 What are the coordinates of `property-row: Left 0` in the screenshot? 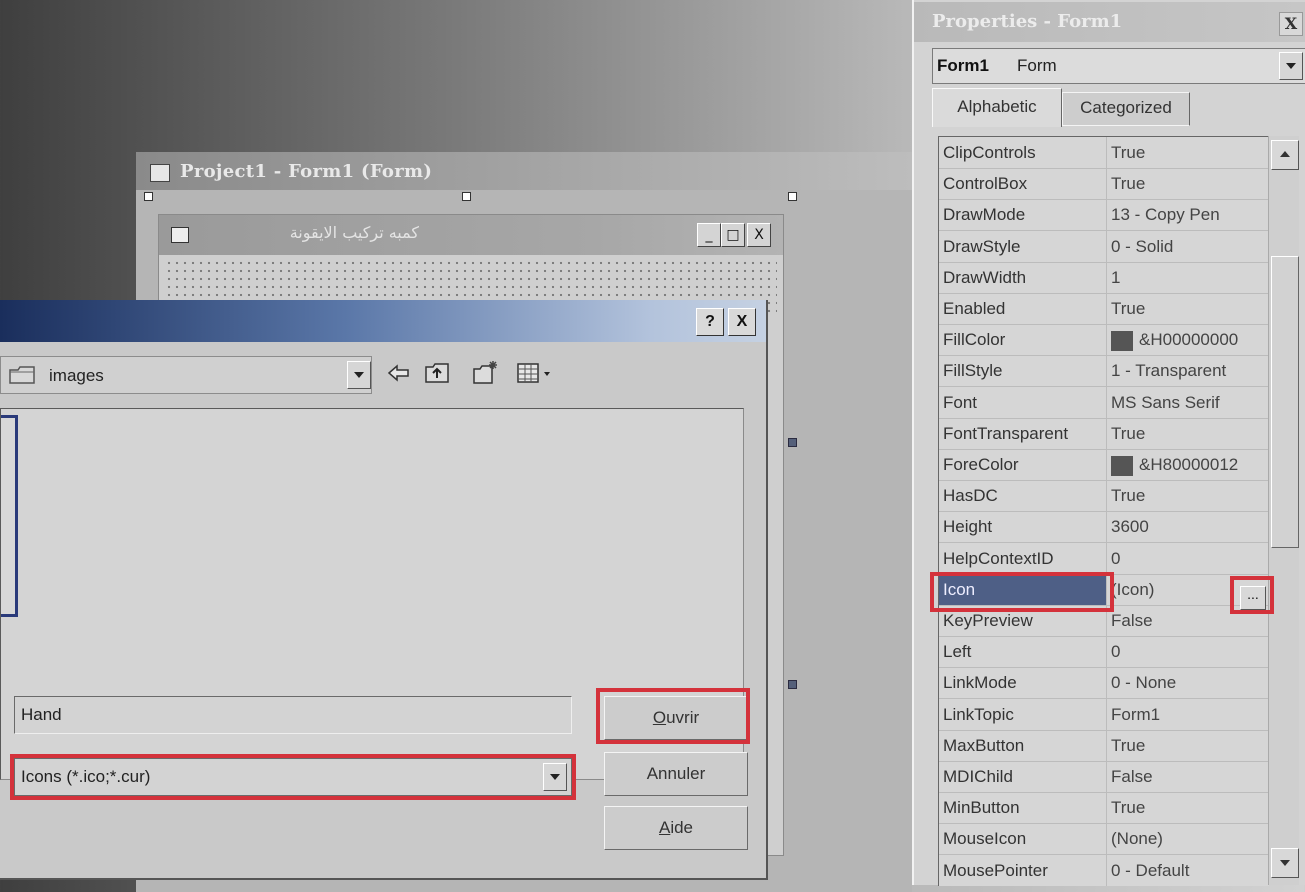 It's located at (1104, 652).